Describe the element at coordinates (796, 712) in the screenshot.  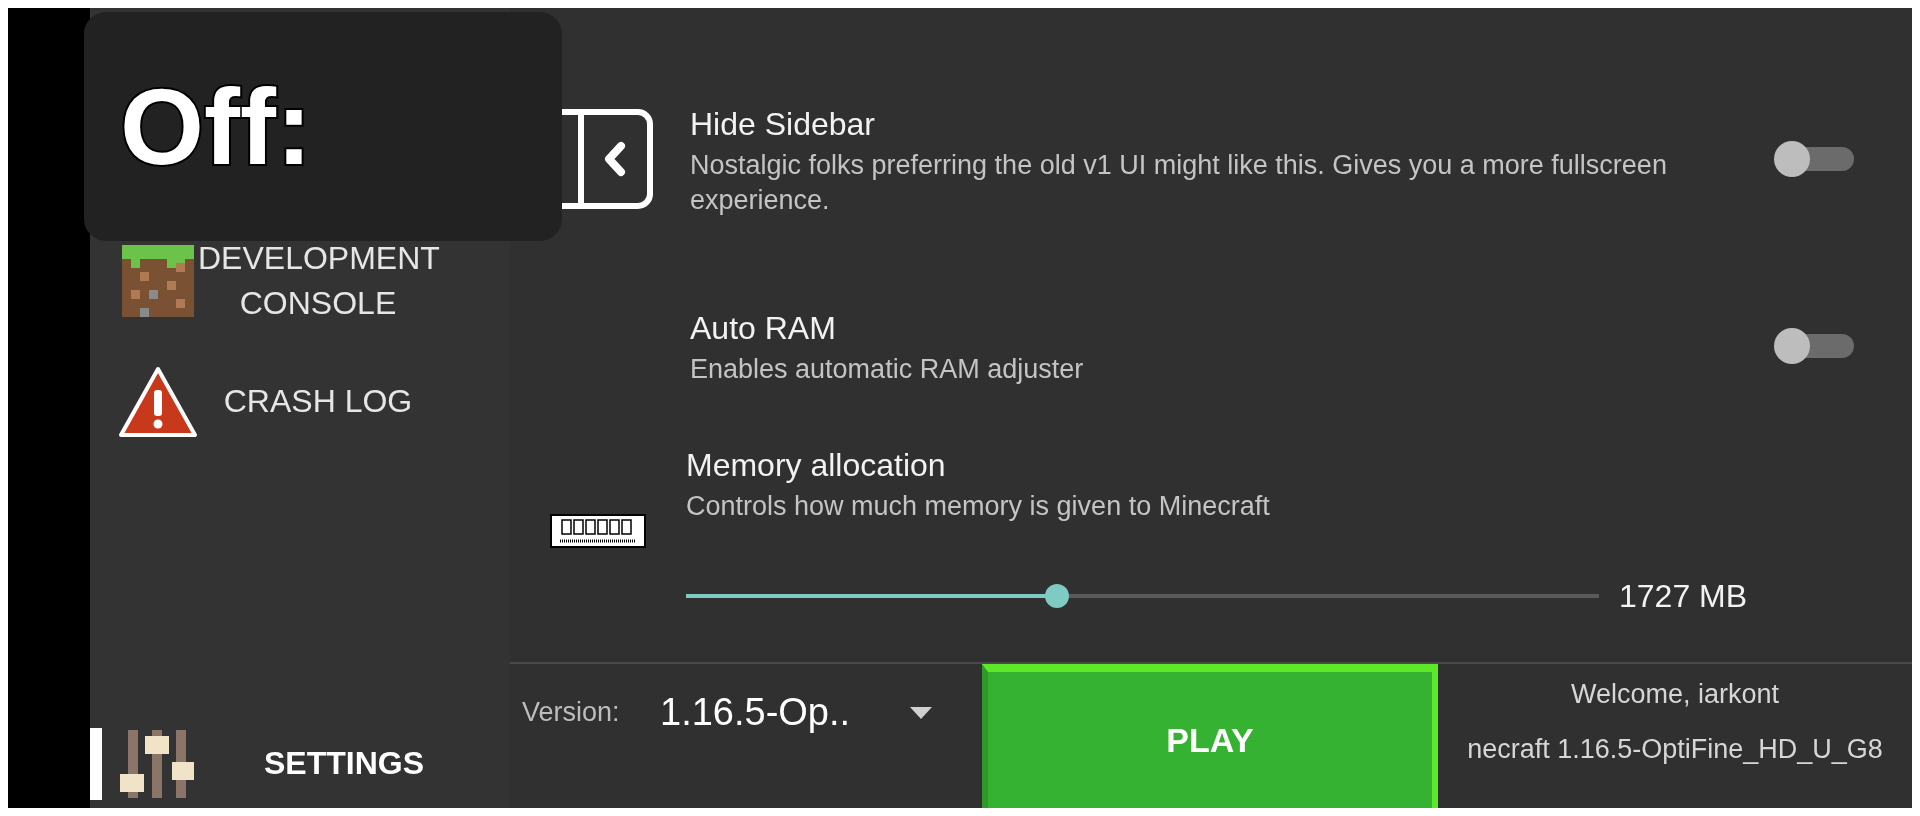
I see `version-dropdown: 1.16.5-Op..` at that location.